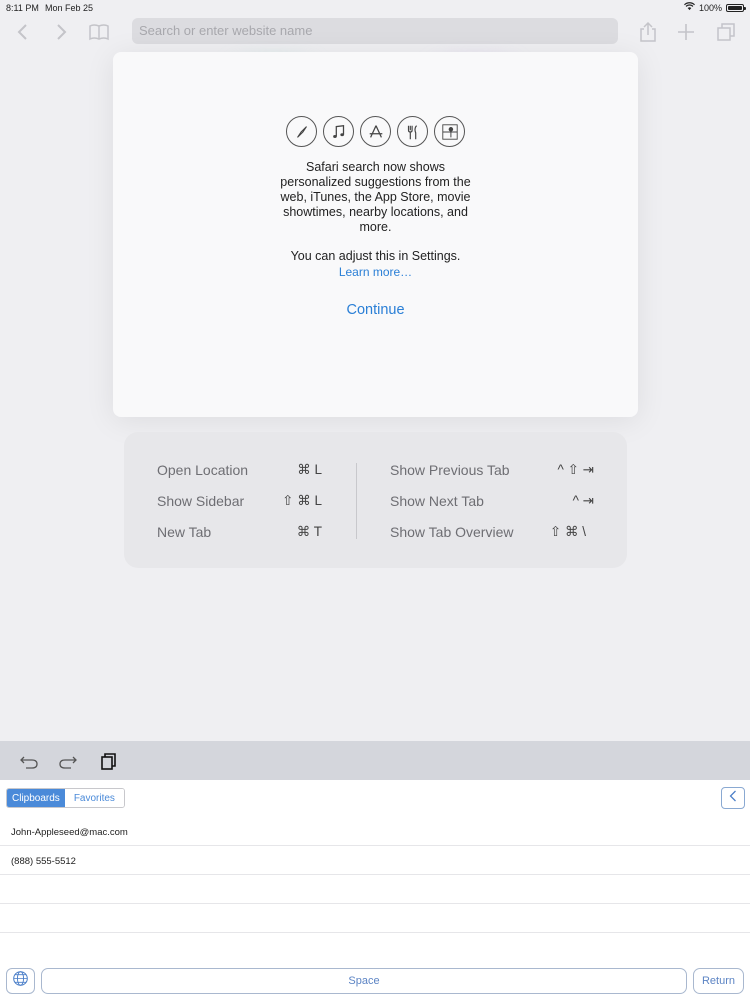 The width and height of the screenshot is (750, 1000). I want to click on battery-fill, so click(735, 7).